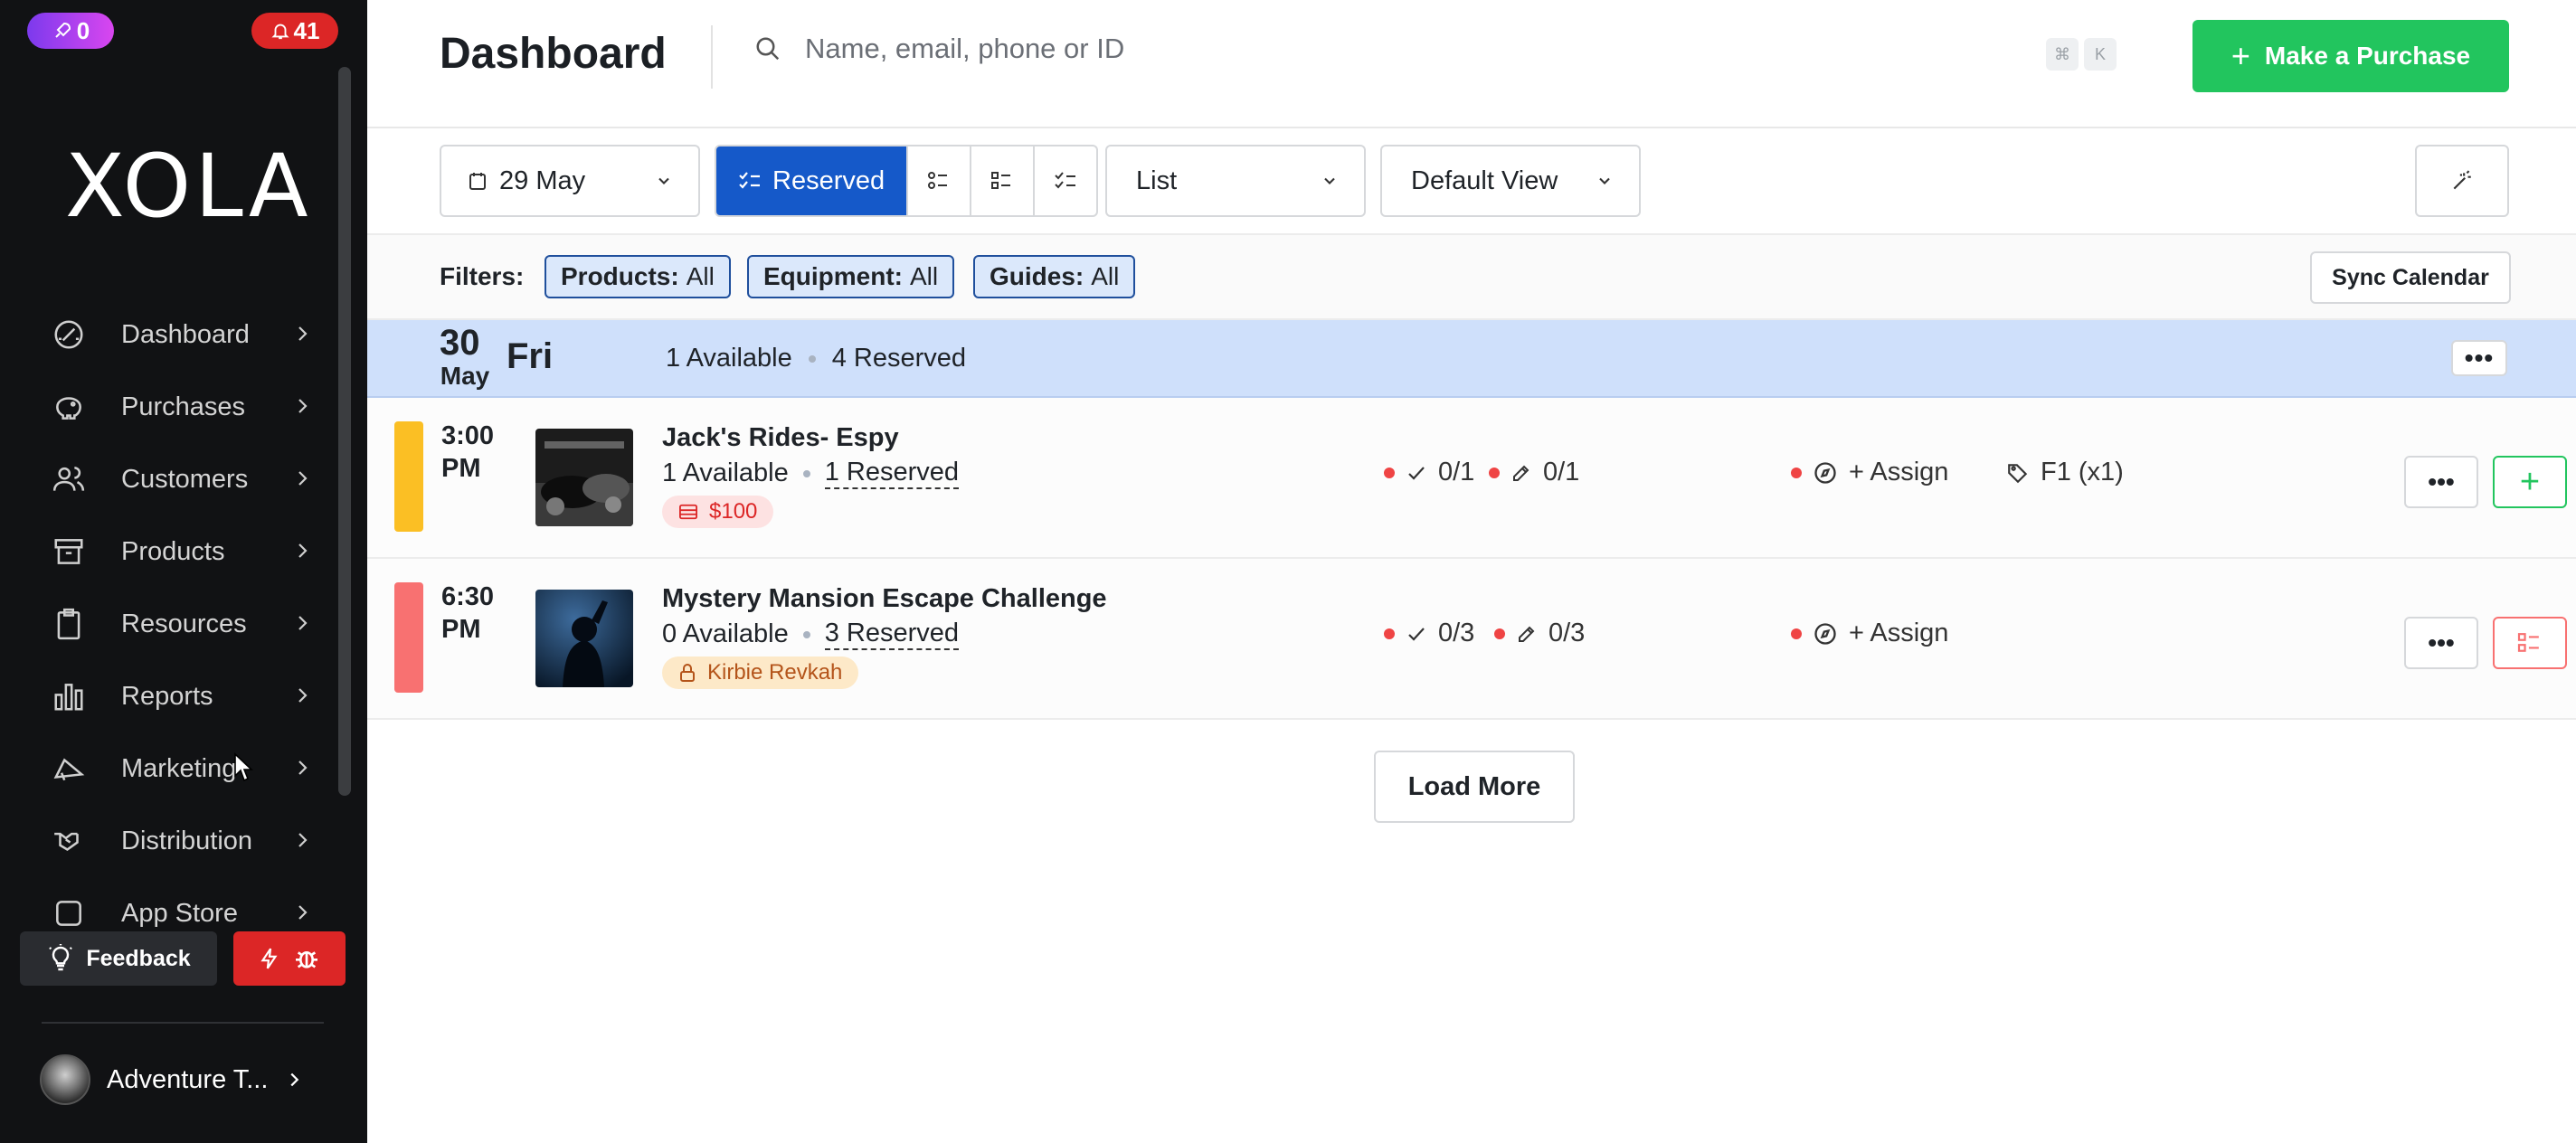  Describe the element at coordinates (460, 343) in the screenshot. I see `day-number: 30` at that location.